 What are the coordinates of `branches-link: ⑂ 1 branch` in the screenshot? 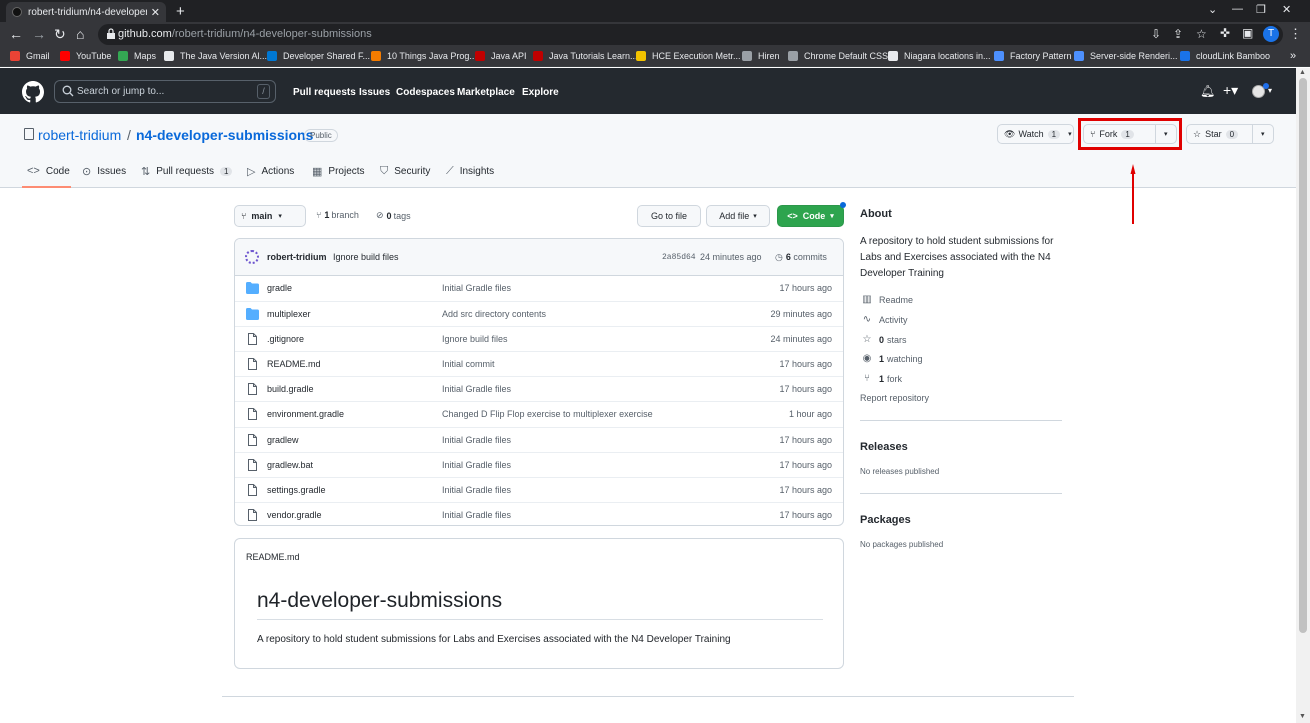 It's located at (337, 215).